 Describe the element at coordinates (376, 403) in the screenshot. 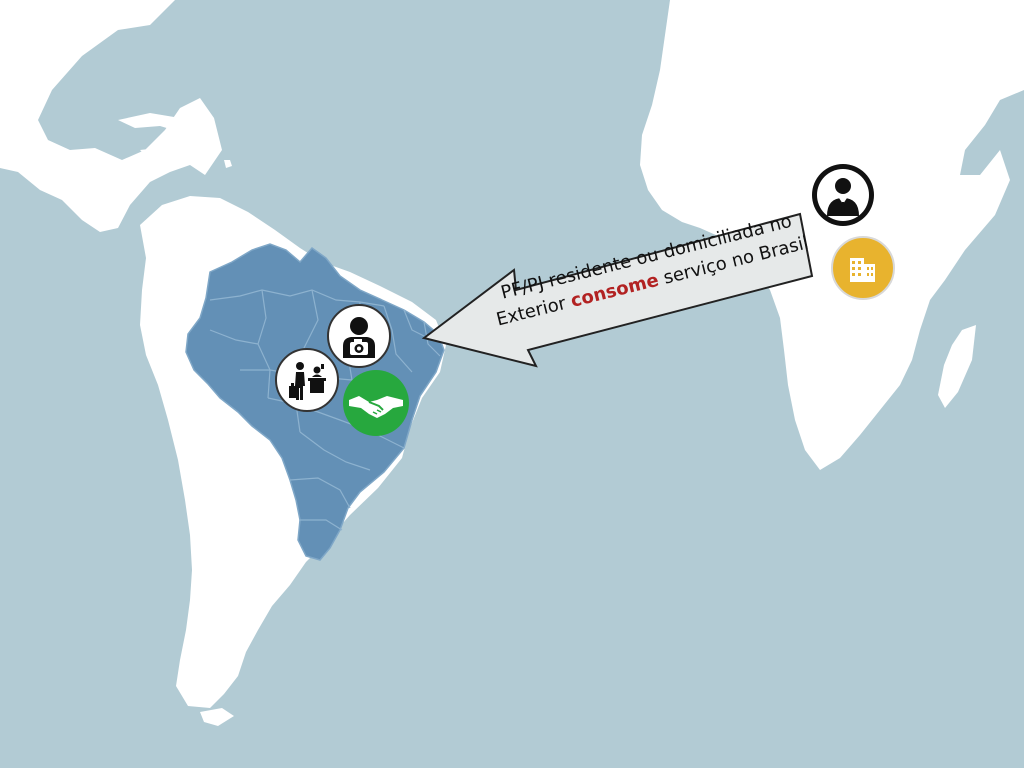

I see `handshake-icon` at that location.